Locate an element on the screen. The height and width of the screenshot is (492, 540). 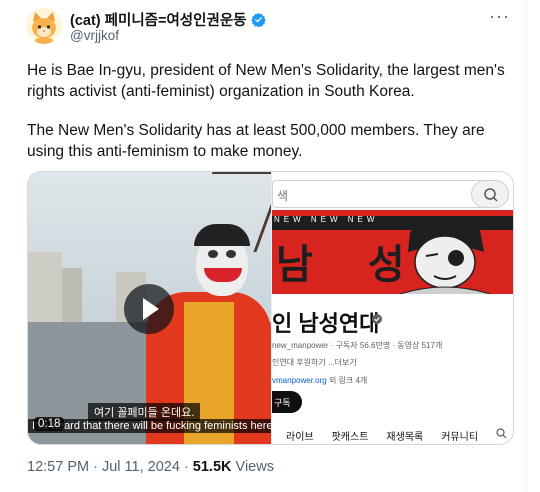
tab-search-icon is located at coordinates (501, 433).